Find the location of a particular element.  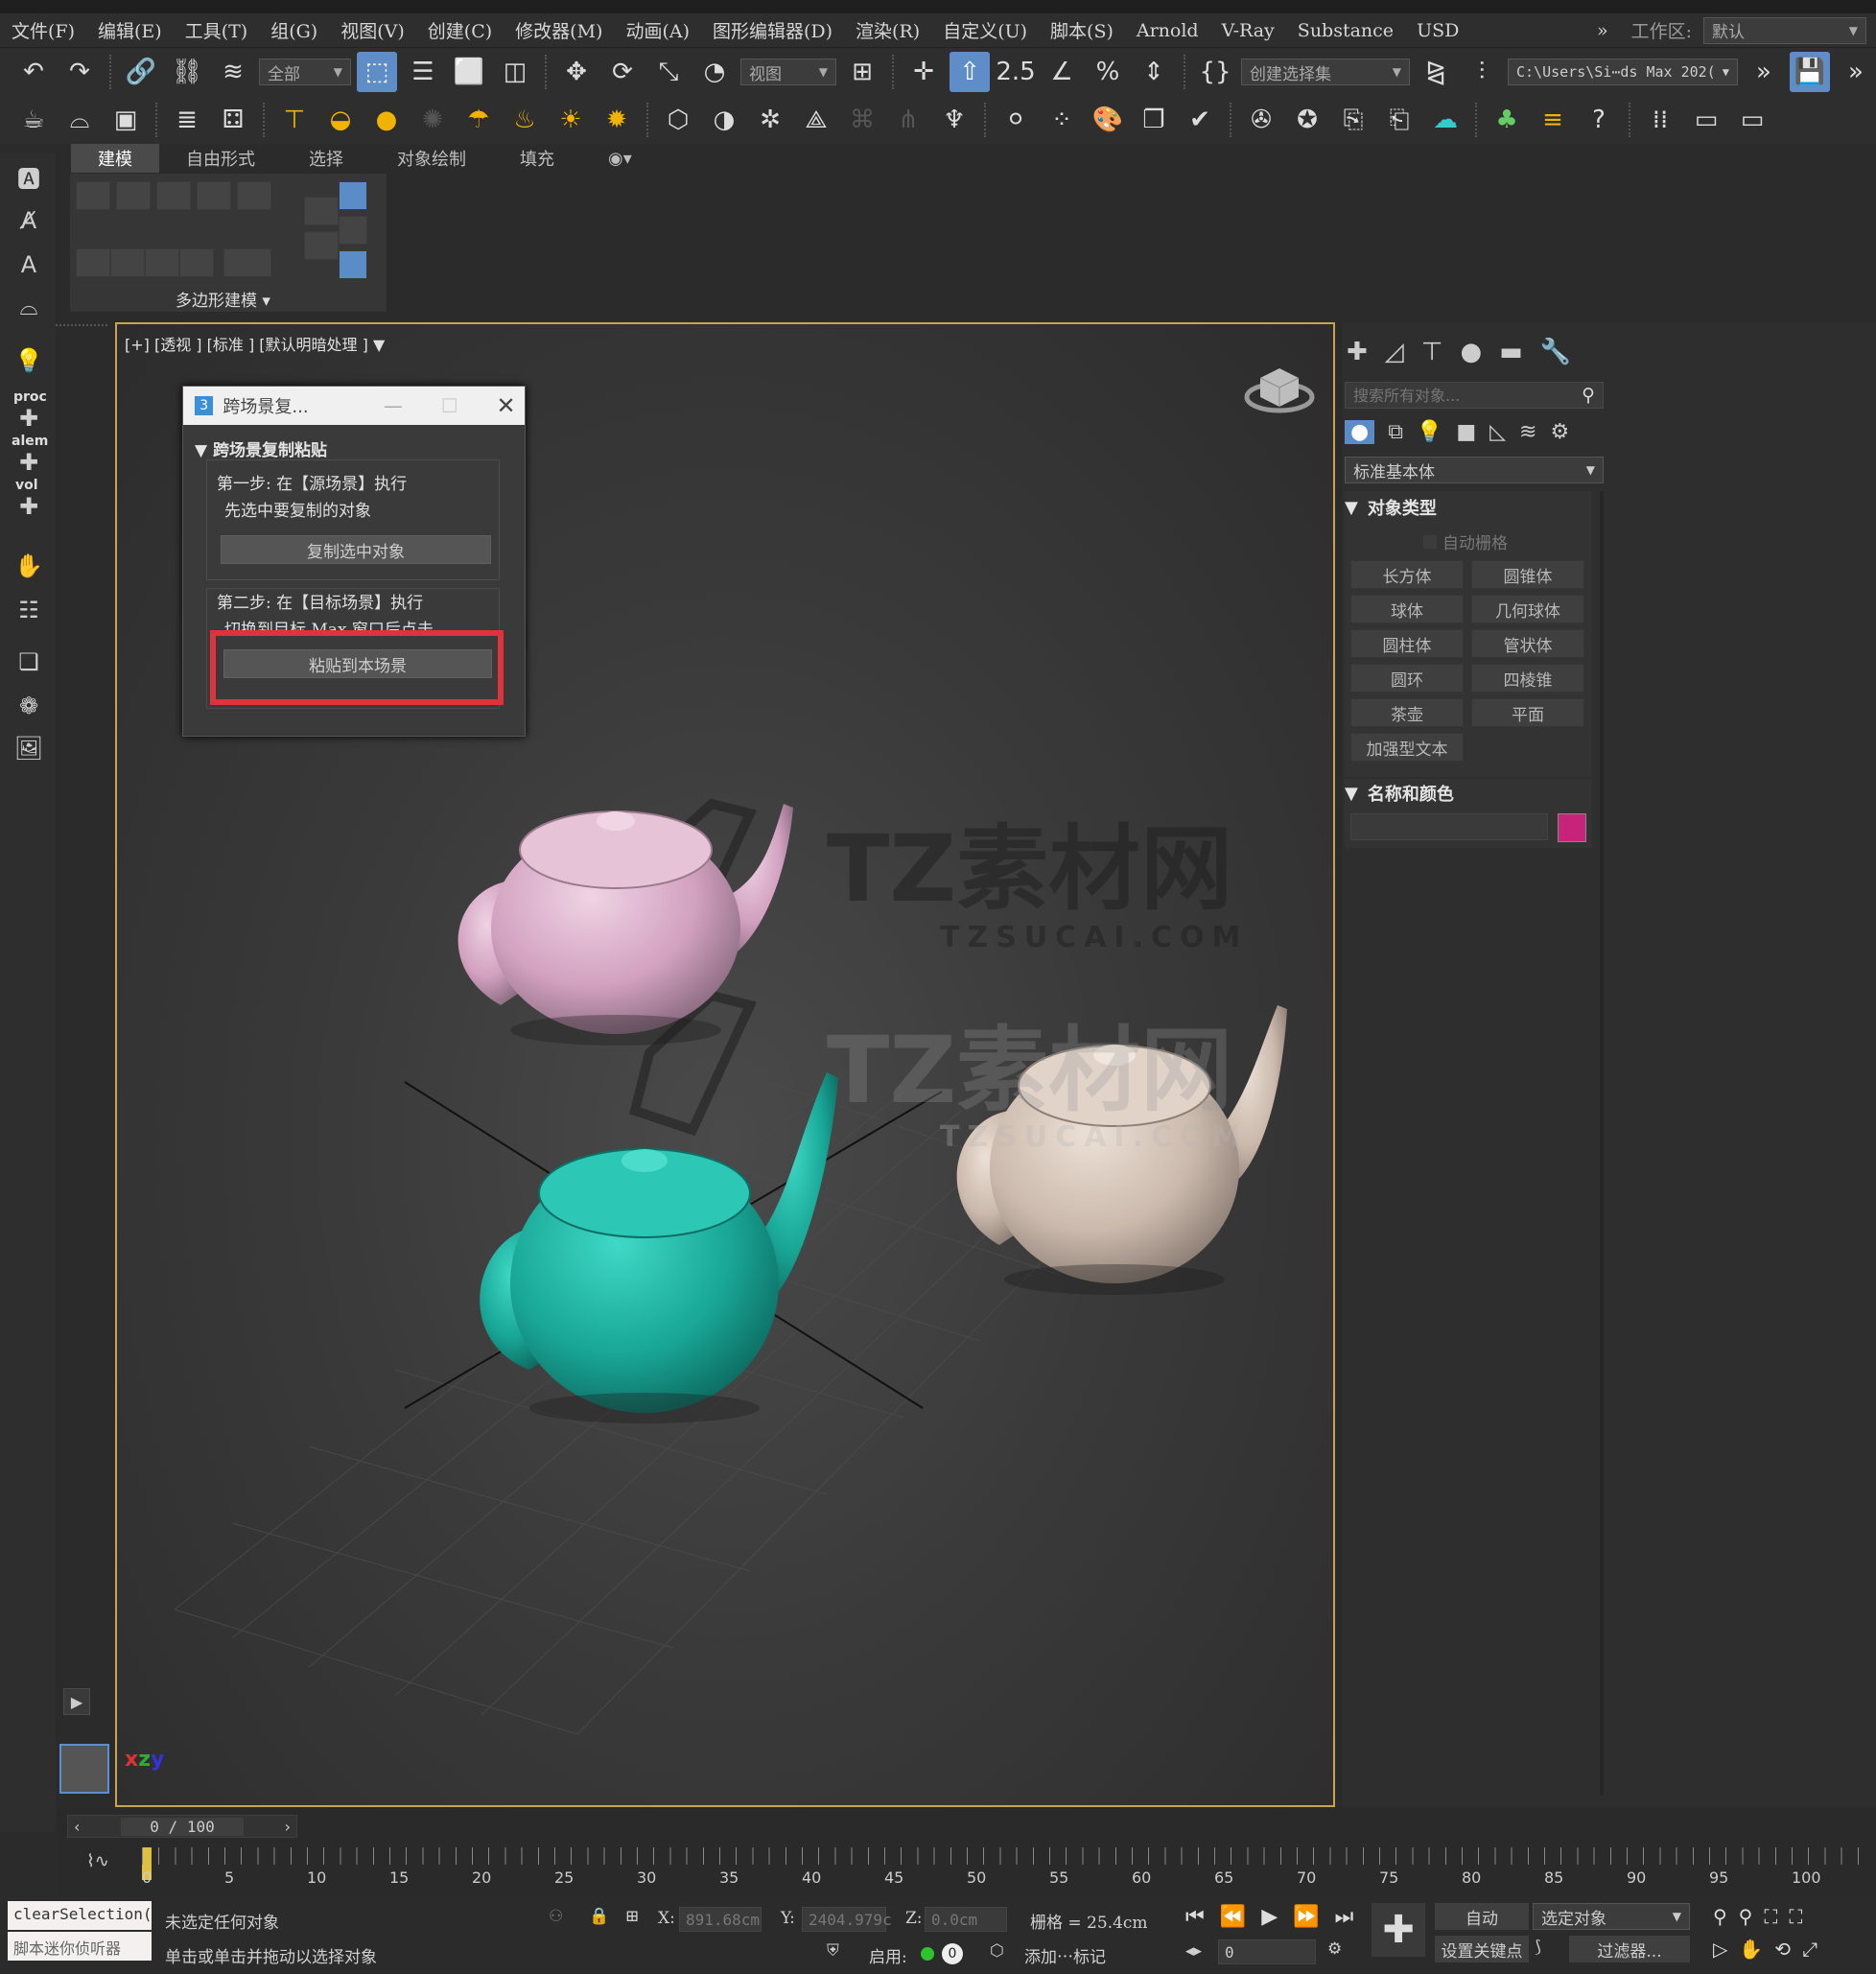

expand-arrow-icon: ▶ is located at coordinates (76, 1701).